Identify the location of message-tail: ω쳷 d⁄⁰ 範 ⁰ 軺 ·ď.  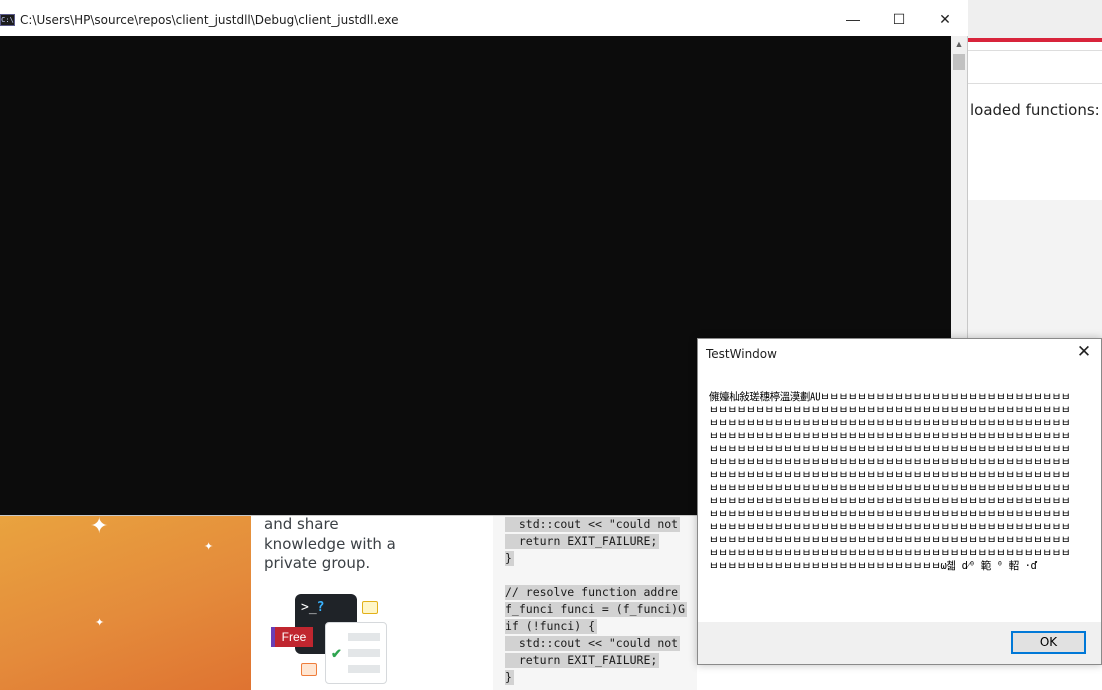
(988, 566).